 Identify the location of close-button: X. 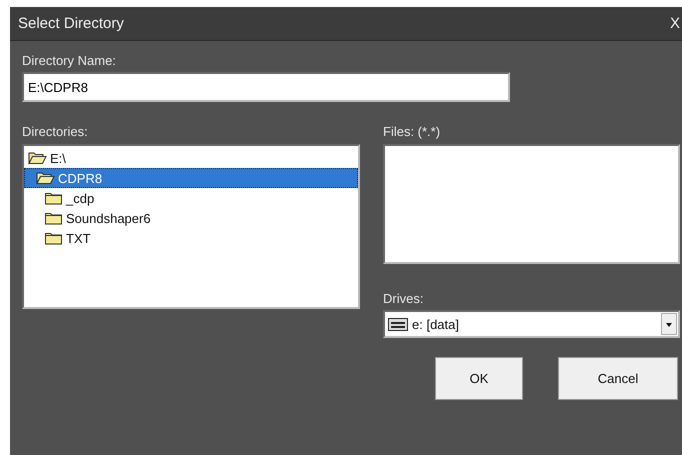
(676, 23).